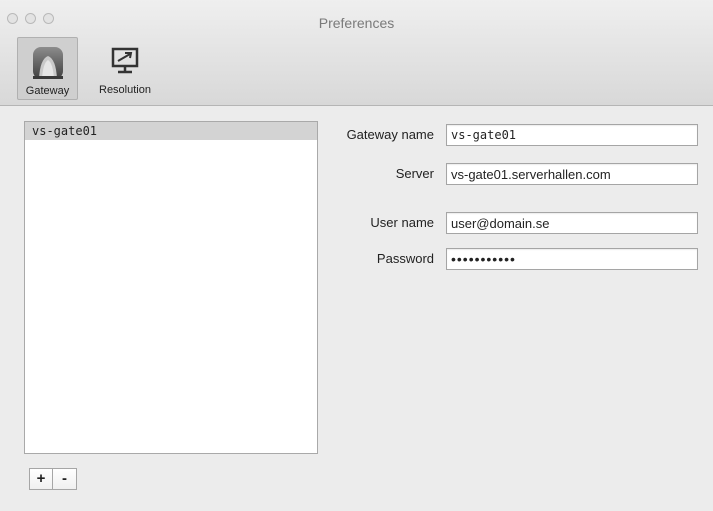  Describe the element at coordinates (47, 91) in the screenshot. I see `toolbar-item-label: Gateway` at that location.